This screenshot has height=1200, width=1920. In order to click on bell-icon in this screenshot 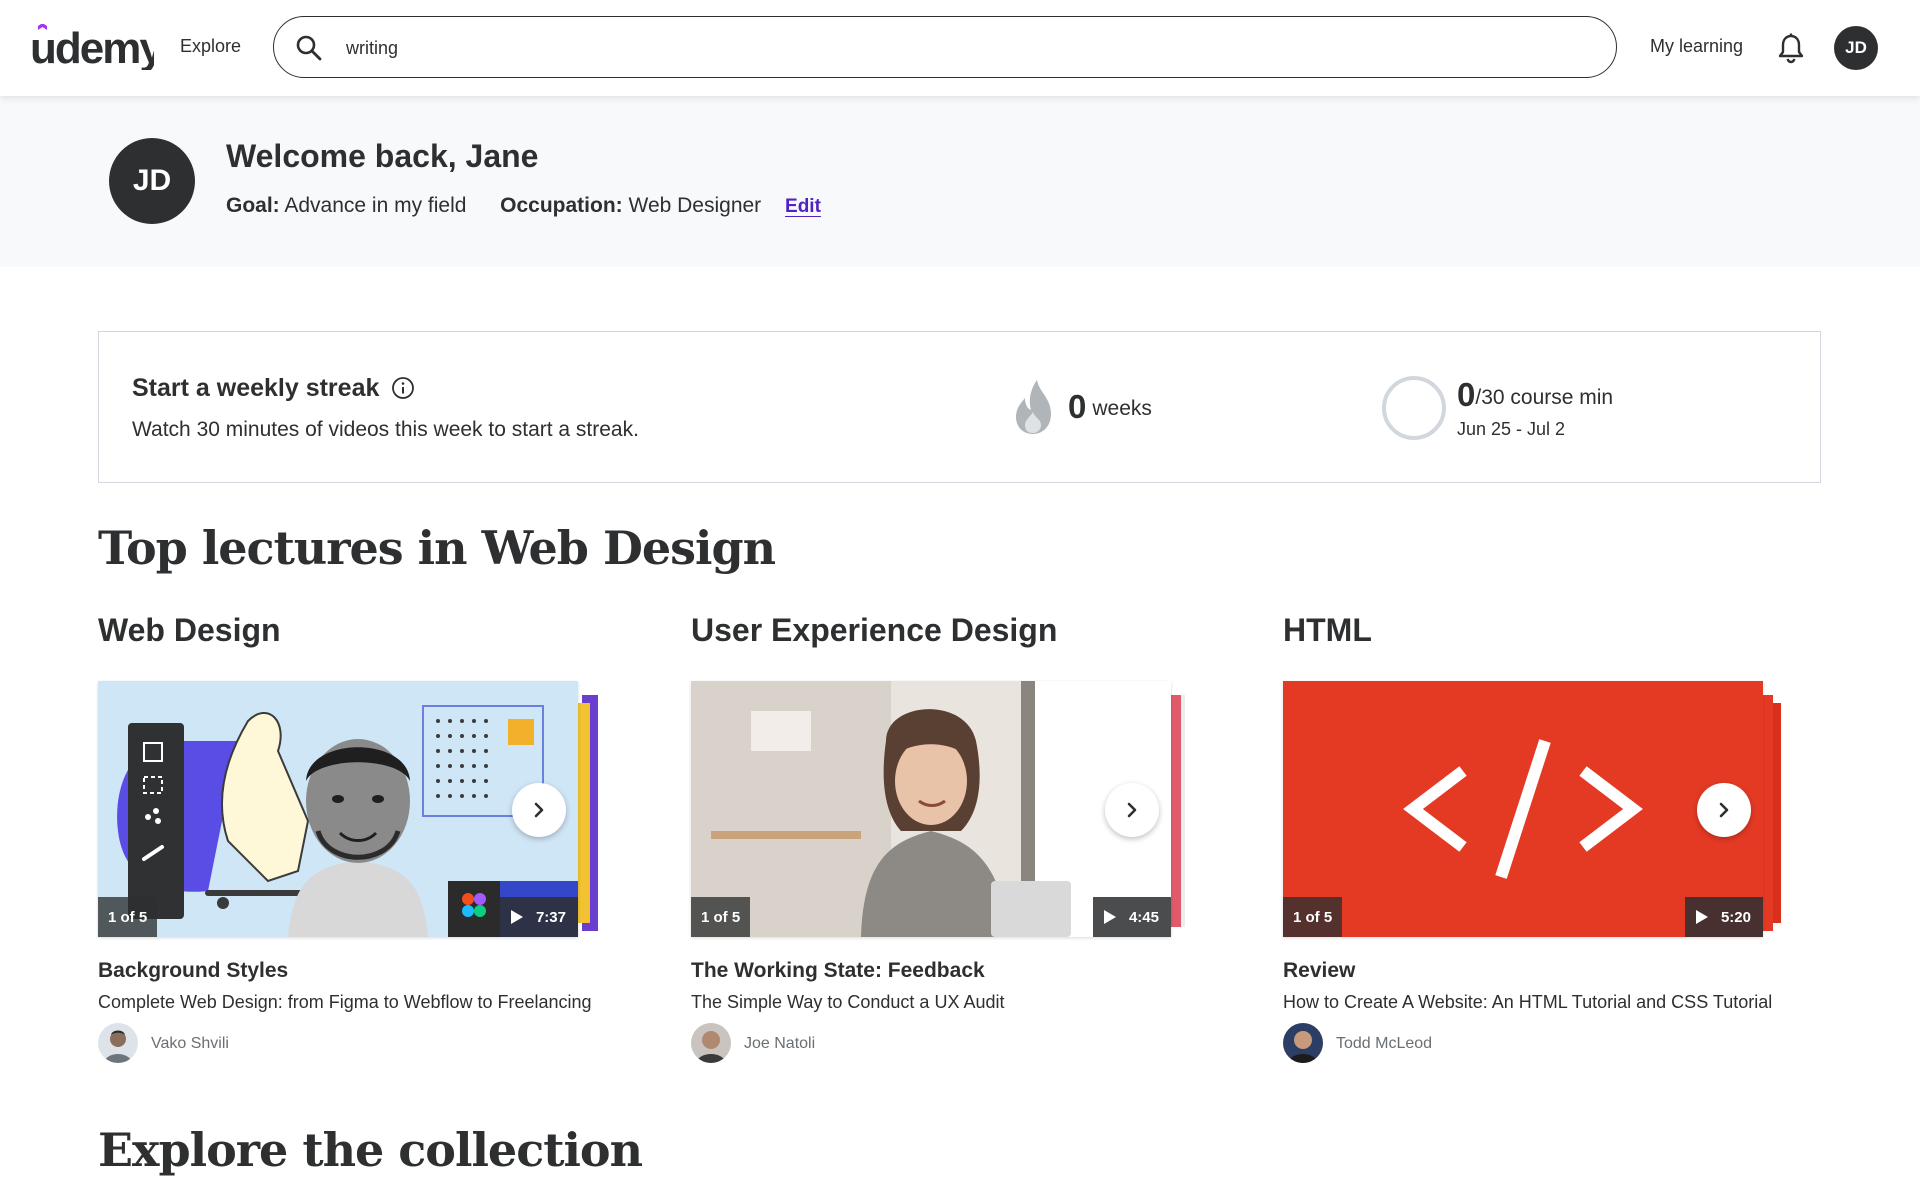, I will do `click(1791, 48)`.